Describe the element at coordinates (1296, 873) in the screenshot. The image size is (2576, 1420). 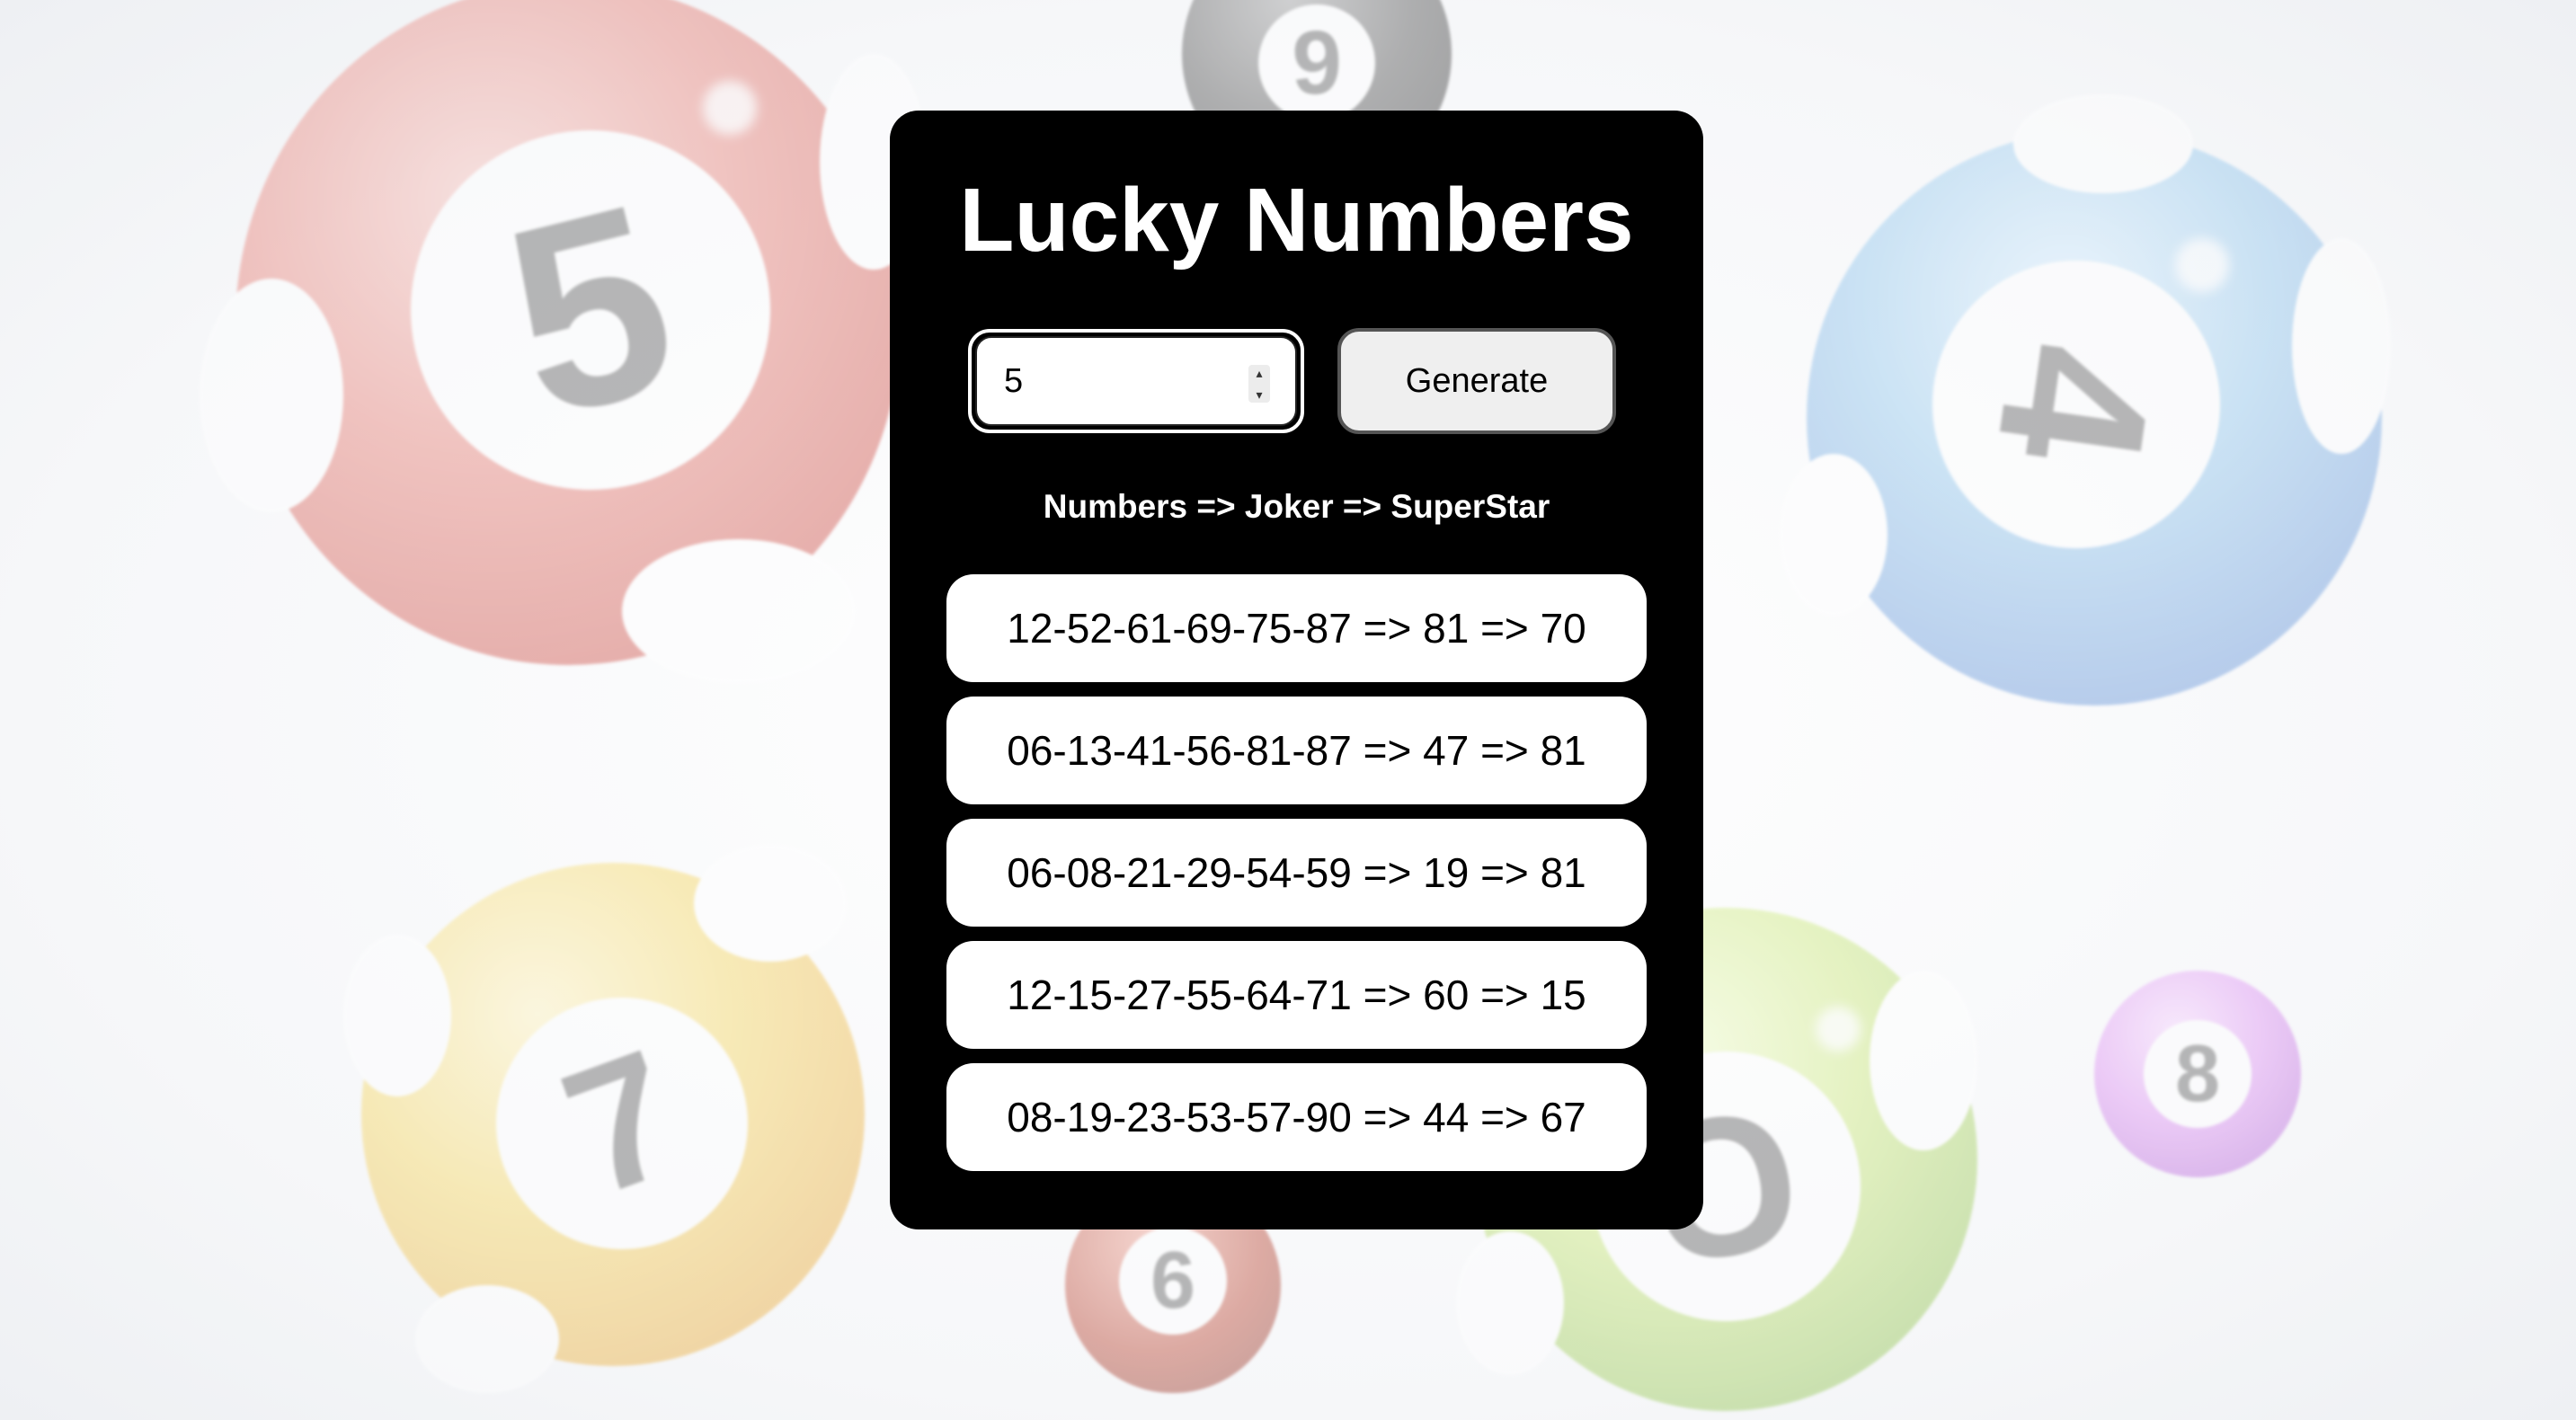
I see `result-row: 06-08-21-29-54-59 => 19 => 81` at that location.